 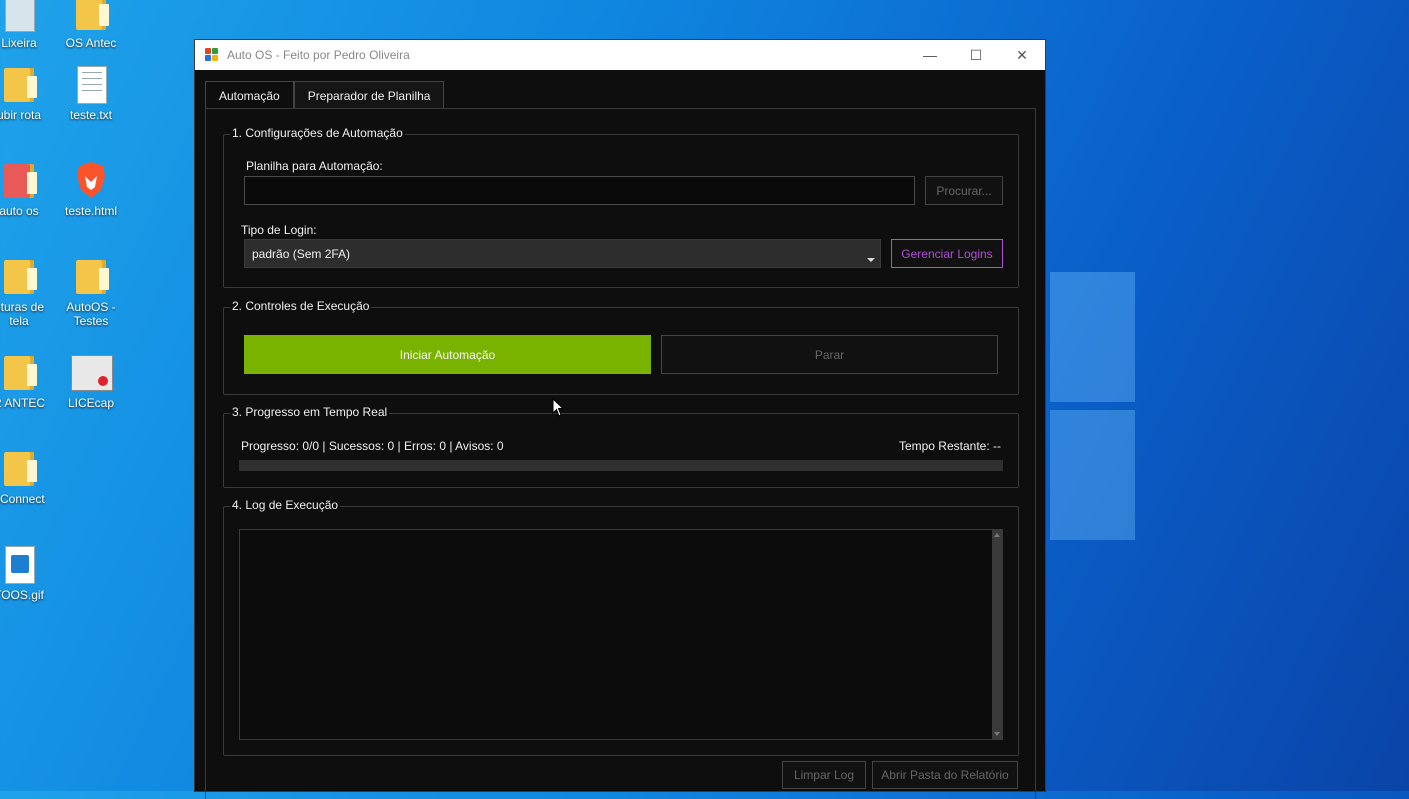 I want to click on sheet-label: Planilha para Automação:, so click(x=314, y=166).